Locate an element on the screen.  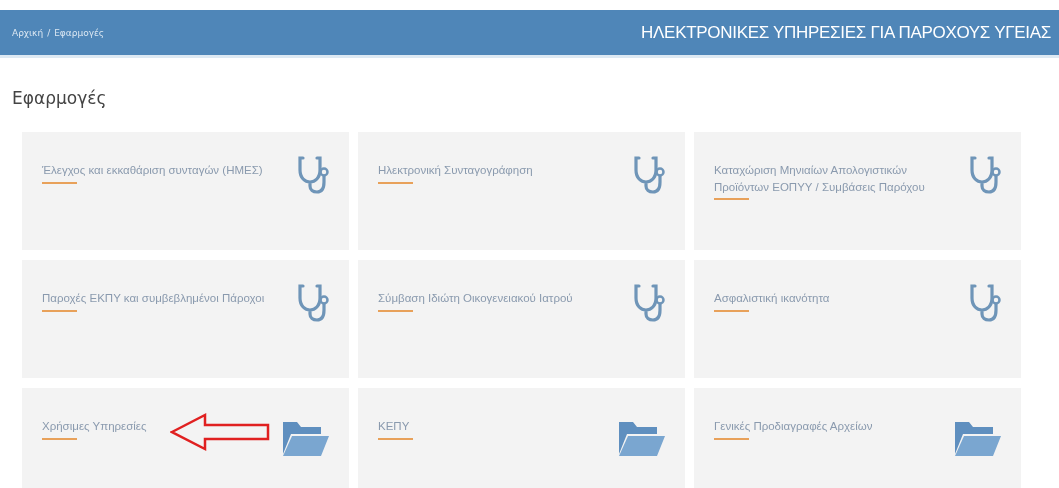
app-link: Γενικές Προδιαγραφές Αρχείων is located at coordinates (793, 426).